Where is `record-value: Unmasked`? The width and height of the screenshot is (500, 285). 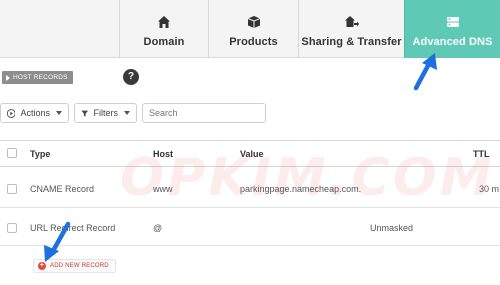
record-value: Unmasked is located at coordinates (392, 228).